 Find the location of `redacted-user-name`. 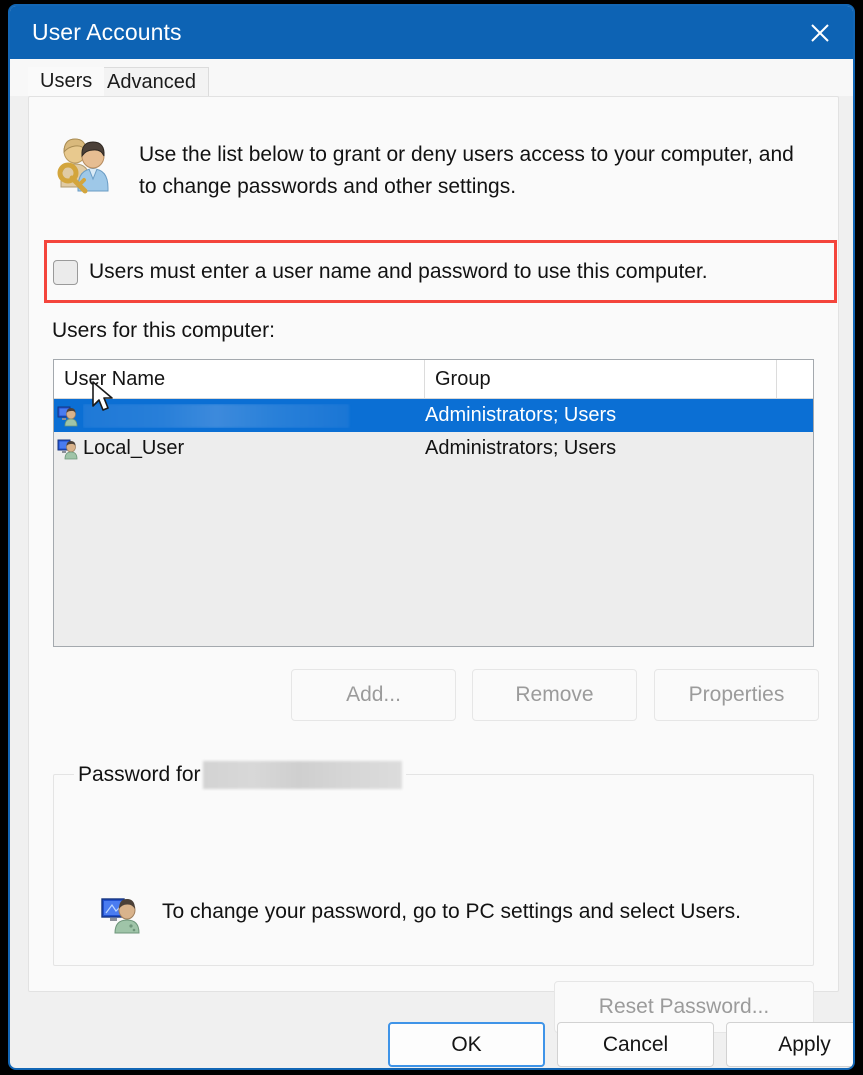

redacted-user-name is located at coordinates (216, 415).